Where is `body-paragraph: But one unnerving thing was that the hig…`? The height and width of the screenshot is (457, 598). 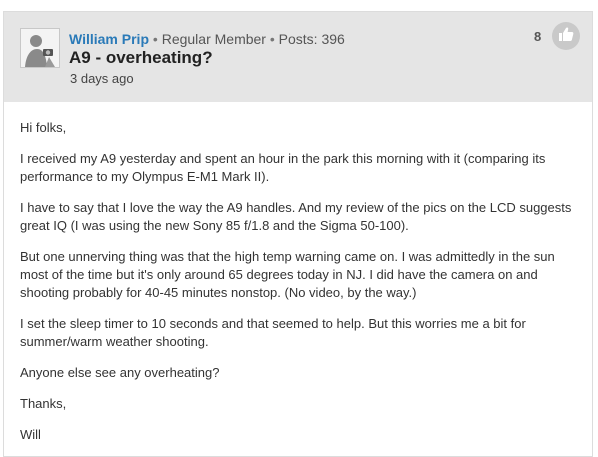
body-paragraph: But one unnerving thing was that the hig… is located at coordinates (287, 274).